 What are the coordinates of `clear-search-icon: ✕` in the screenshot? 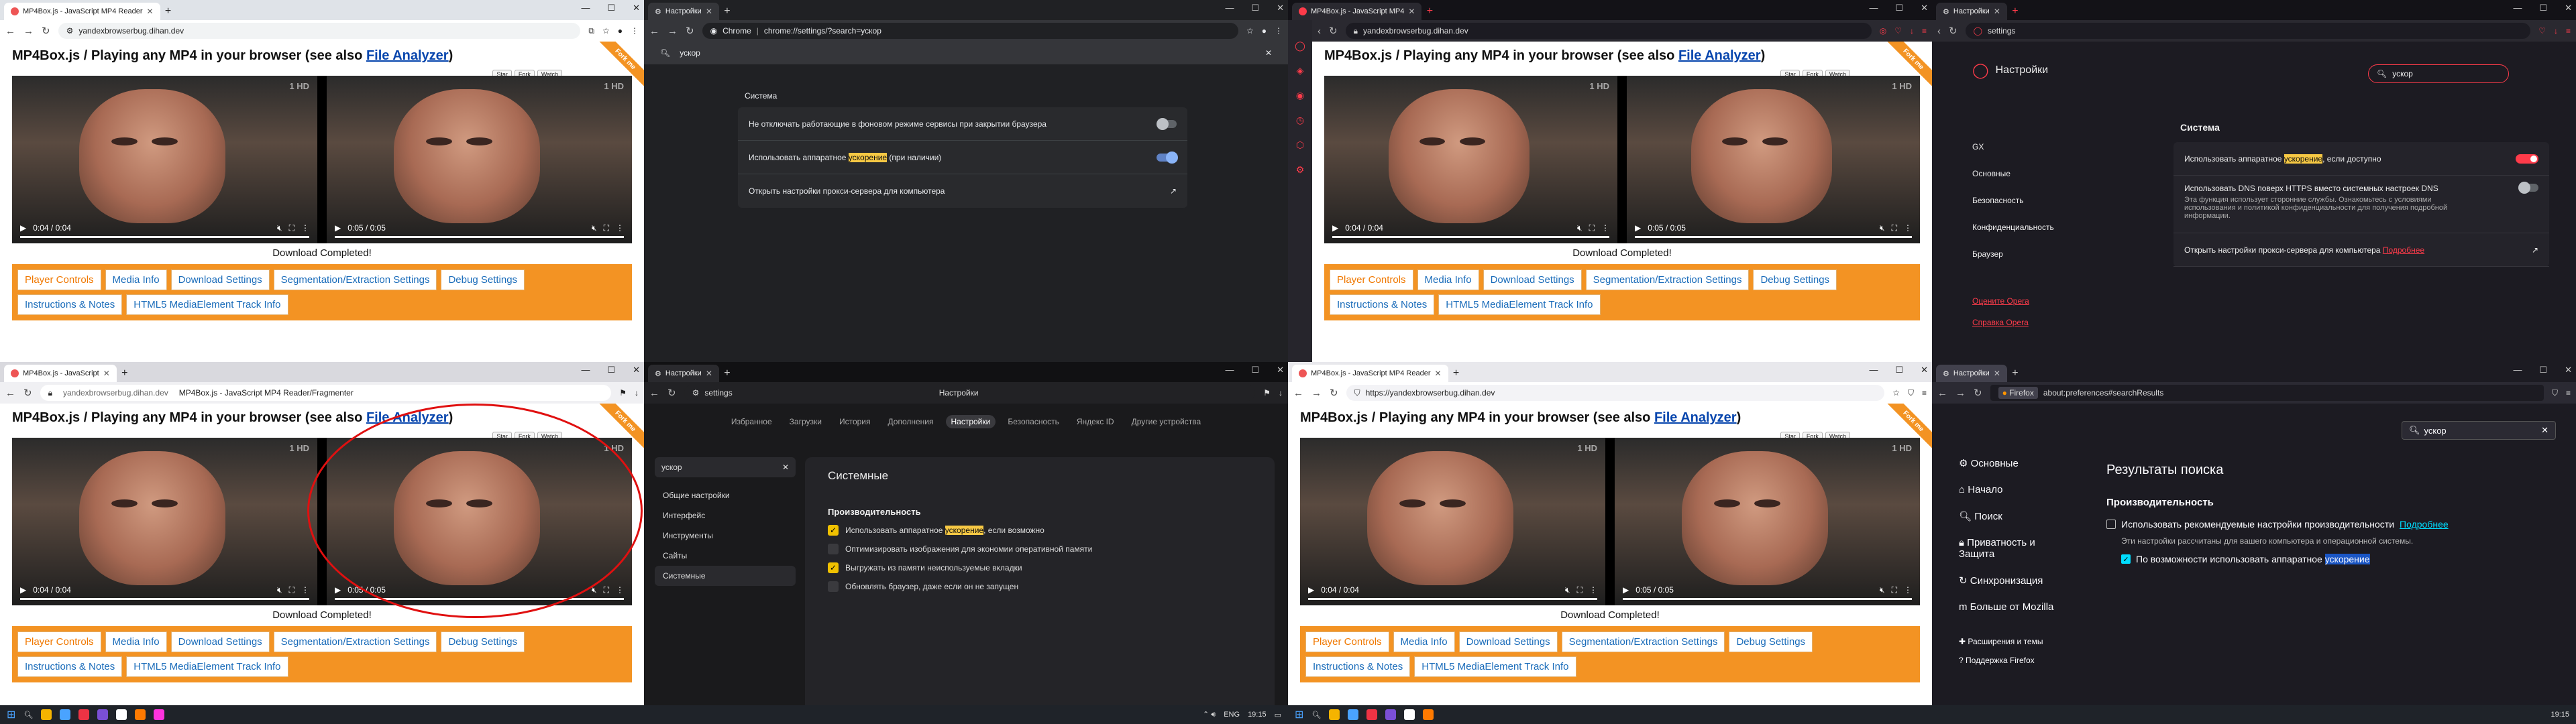 It's located at (1268, 53).